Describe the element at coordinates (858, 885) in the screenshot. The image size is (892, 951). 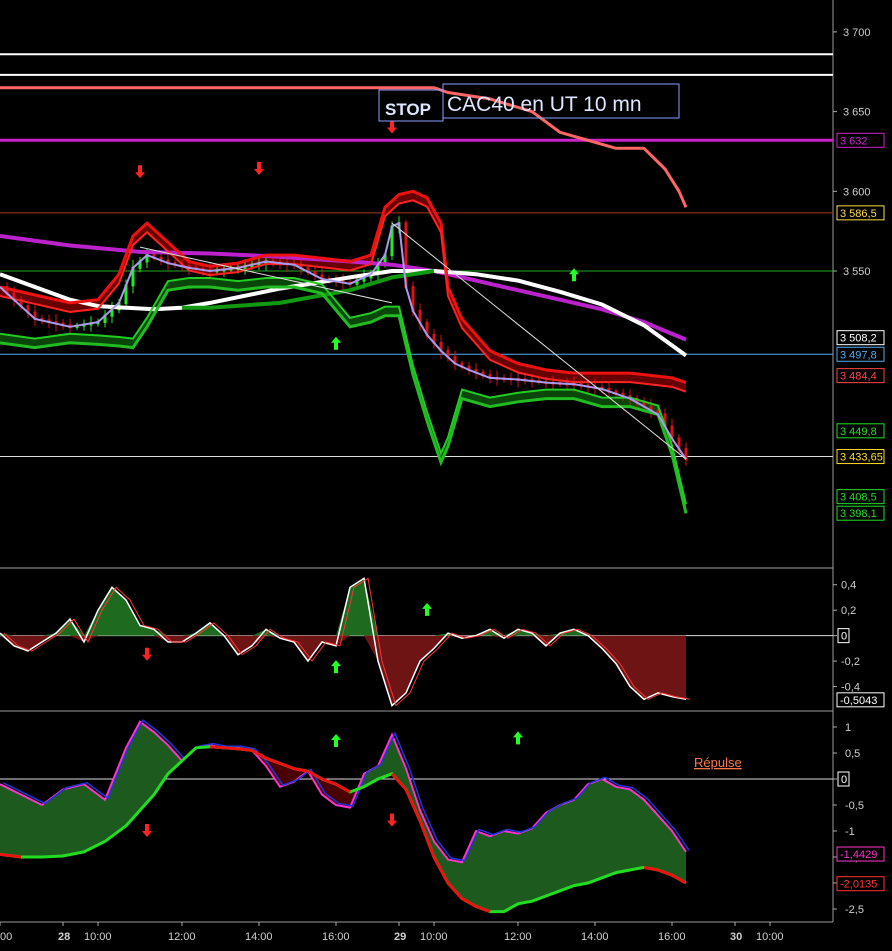
I see `rep-last-label-1: -2,0135` at that location.